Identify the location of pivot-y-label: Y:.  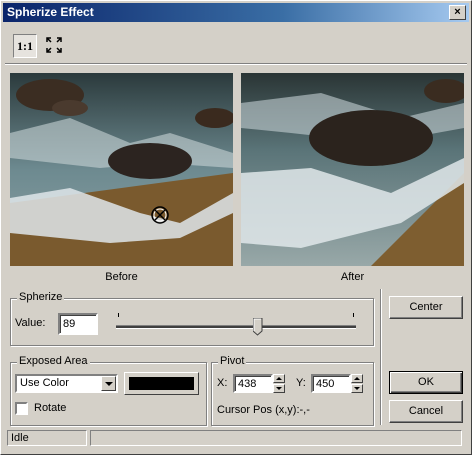
(301, 383).